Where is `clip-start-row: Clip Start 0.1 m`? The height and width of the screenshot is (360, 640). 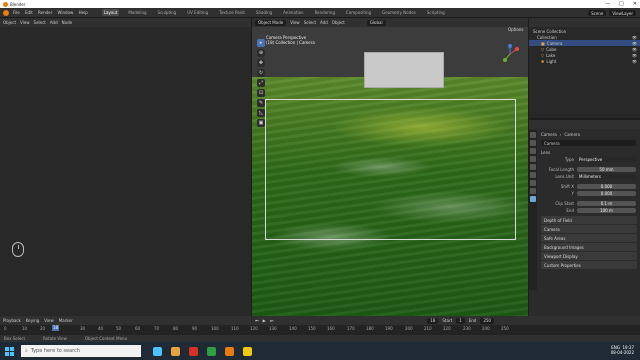 clip-start-row: Clip Start 0.1 m is located at coordinates (588, 203).